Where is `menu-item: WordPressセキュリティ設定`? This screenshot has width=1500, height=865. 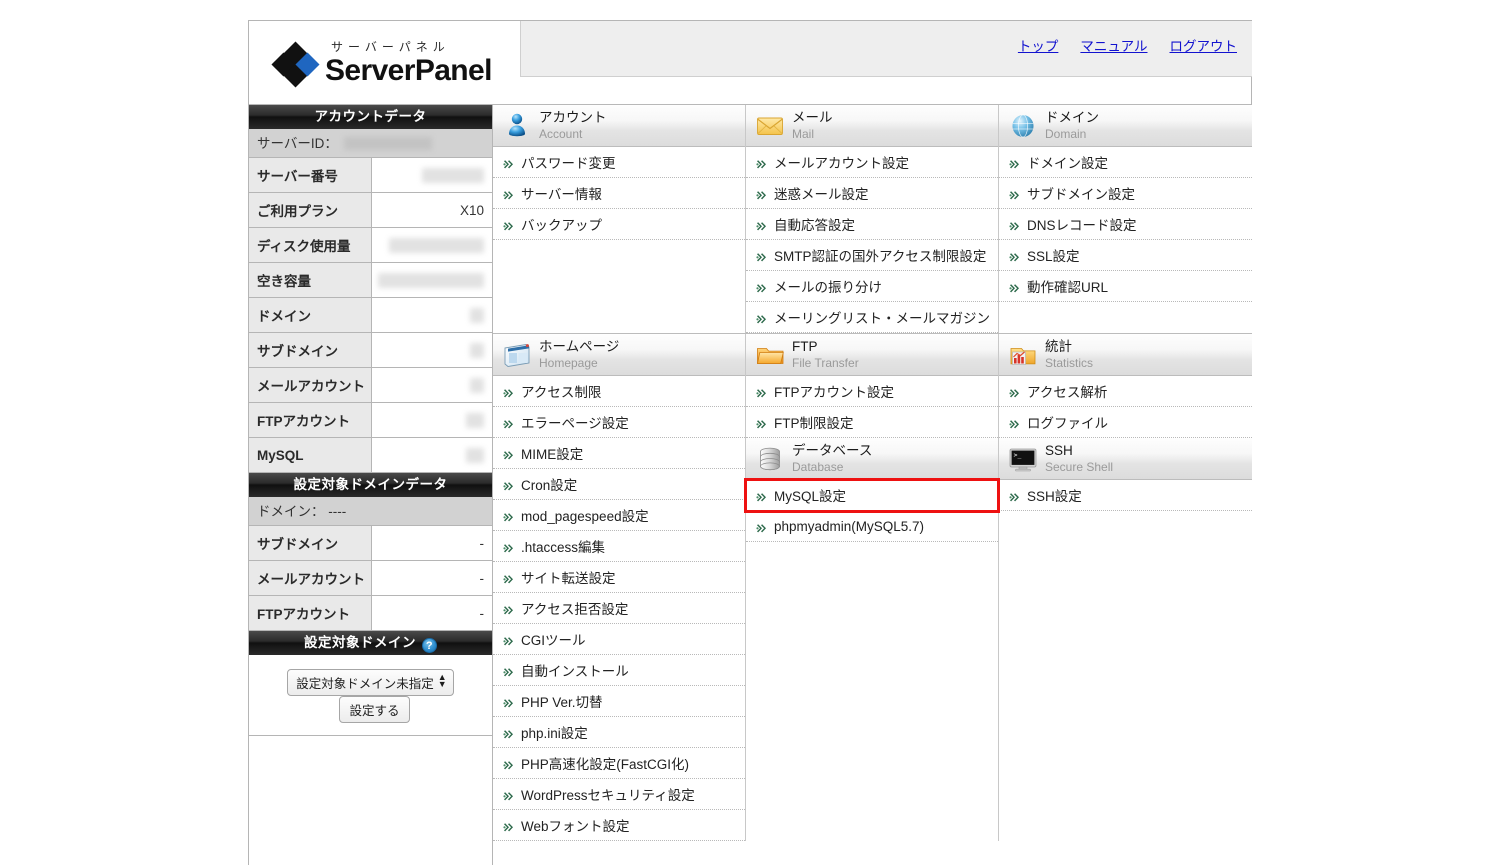 menu-item: WordPressセキュリティ設定 is located at coordinates (619, 794).